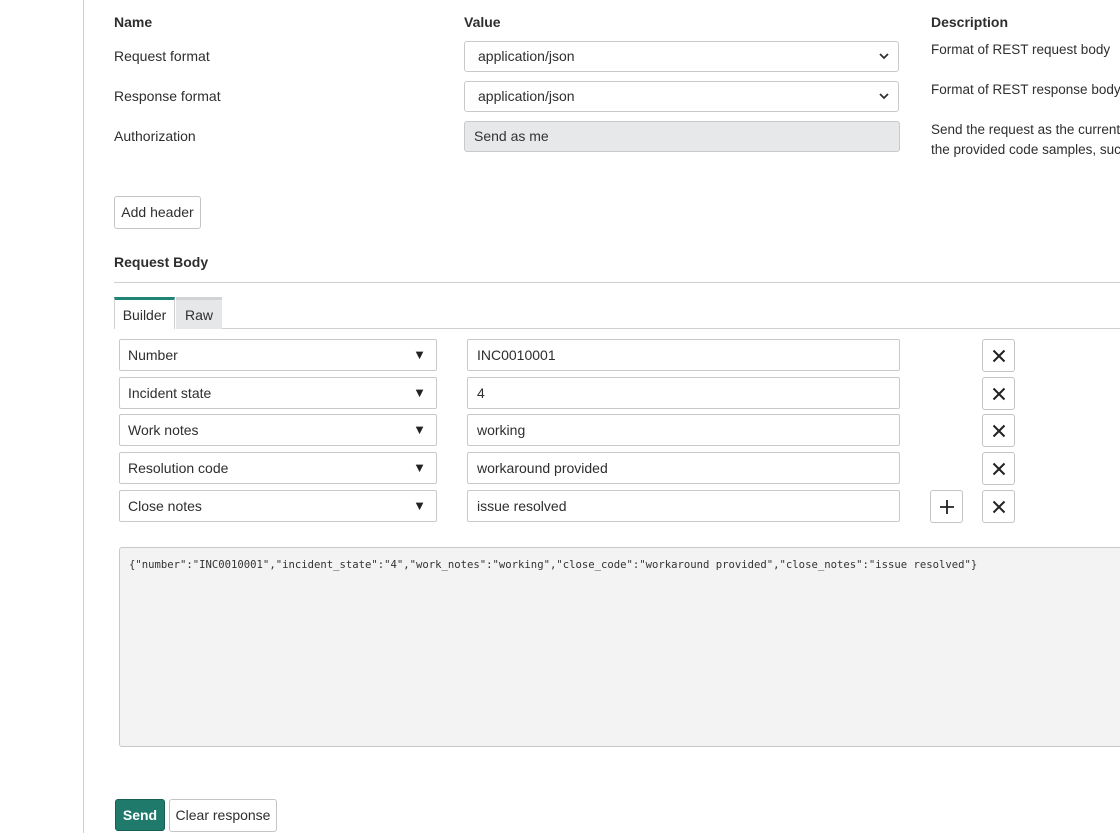  Describe the element at coordinates (278, 468) in the screenshot. I see `field-select-resolution-code: Resolution code ▼` at that location.